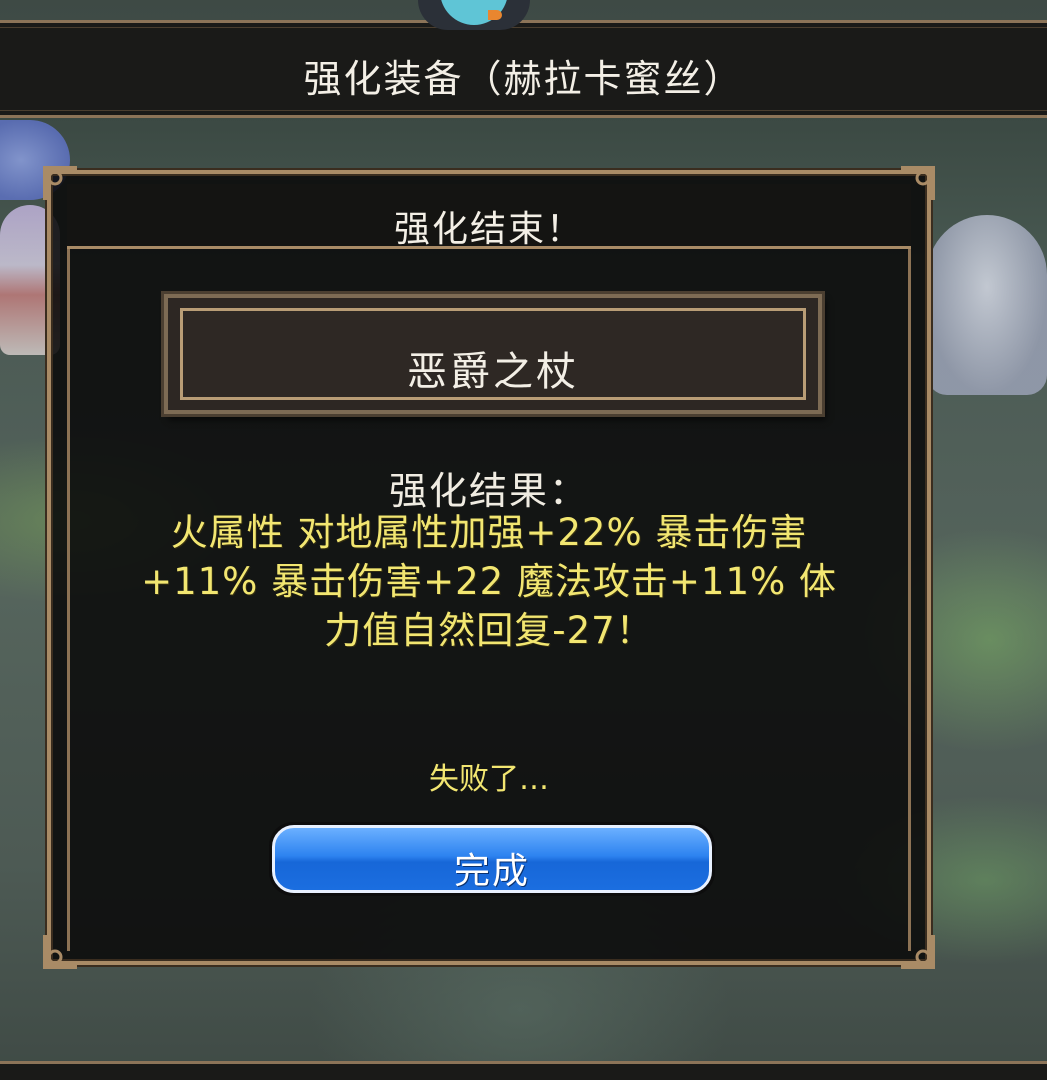 This screenshot has height=1080, width=1047. What do you see at coordinates (474, 15) in the screenshot?
I see `mascot-icon` at bounding box center [474, 15].